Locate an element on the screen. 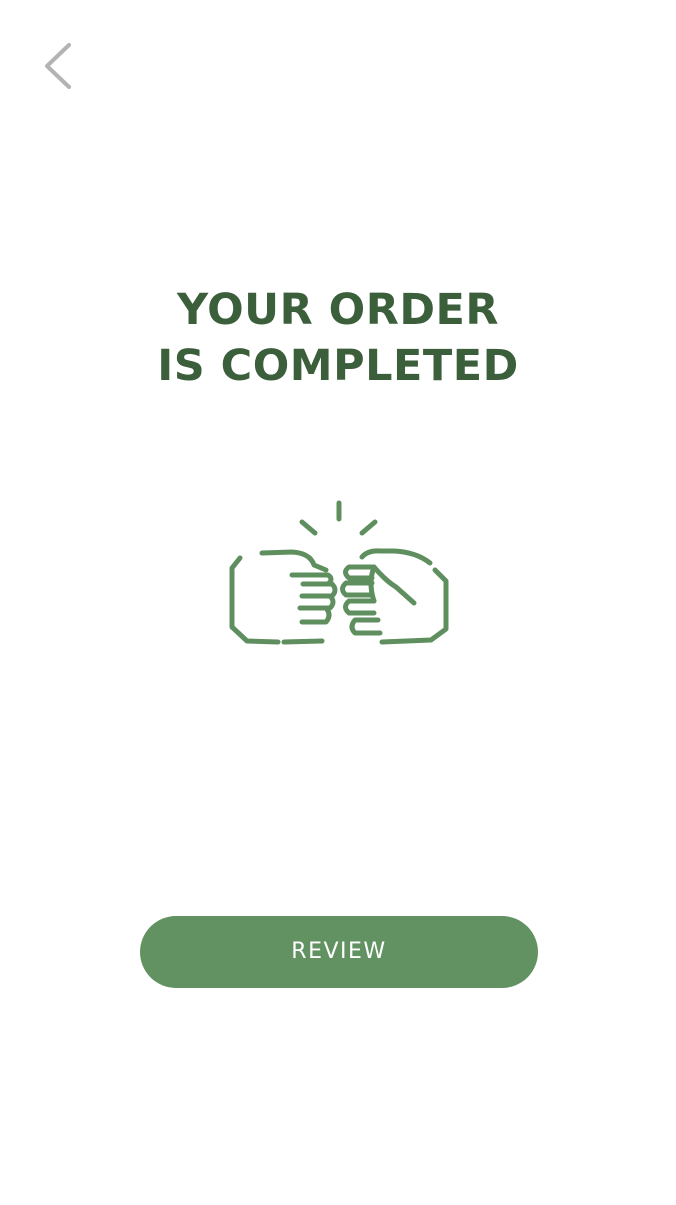 This screenshot has width=676, height=1205. chevron-left-icon is located at coordinates (58, 66).